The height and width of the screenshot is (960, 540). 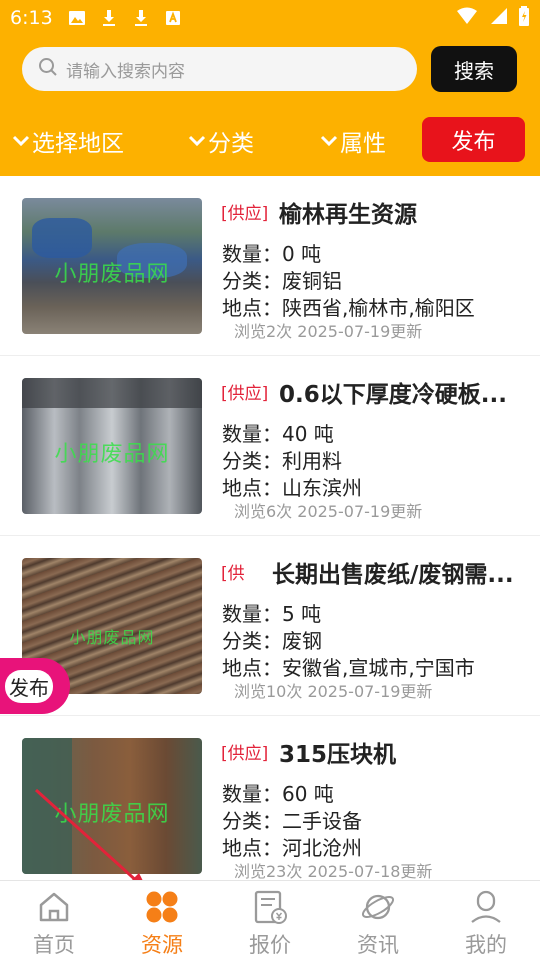 What do you see at coordinates (363, 144) in the screenshot?
I see `attribute-filter-label: 属性` at bounding box center [363, 144].